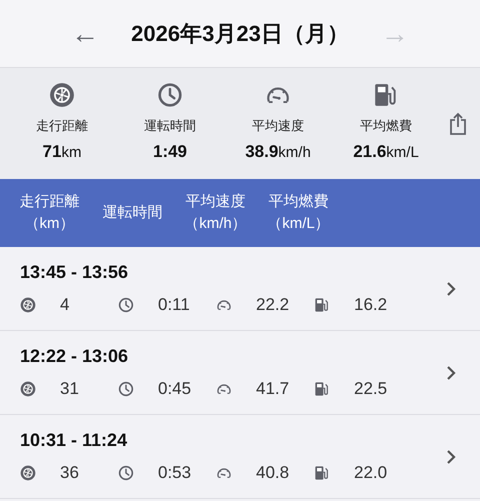  What do you see at coordinates (49, 224) in the screenshot?
I see `column-unit: （km）` at bounding box center [49, 224].